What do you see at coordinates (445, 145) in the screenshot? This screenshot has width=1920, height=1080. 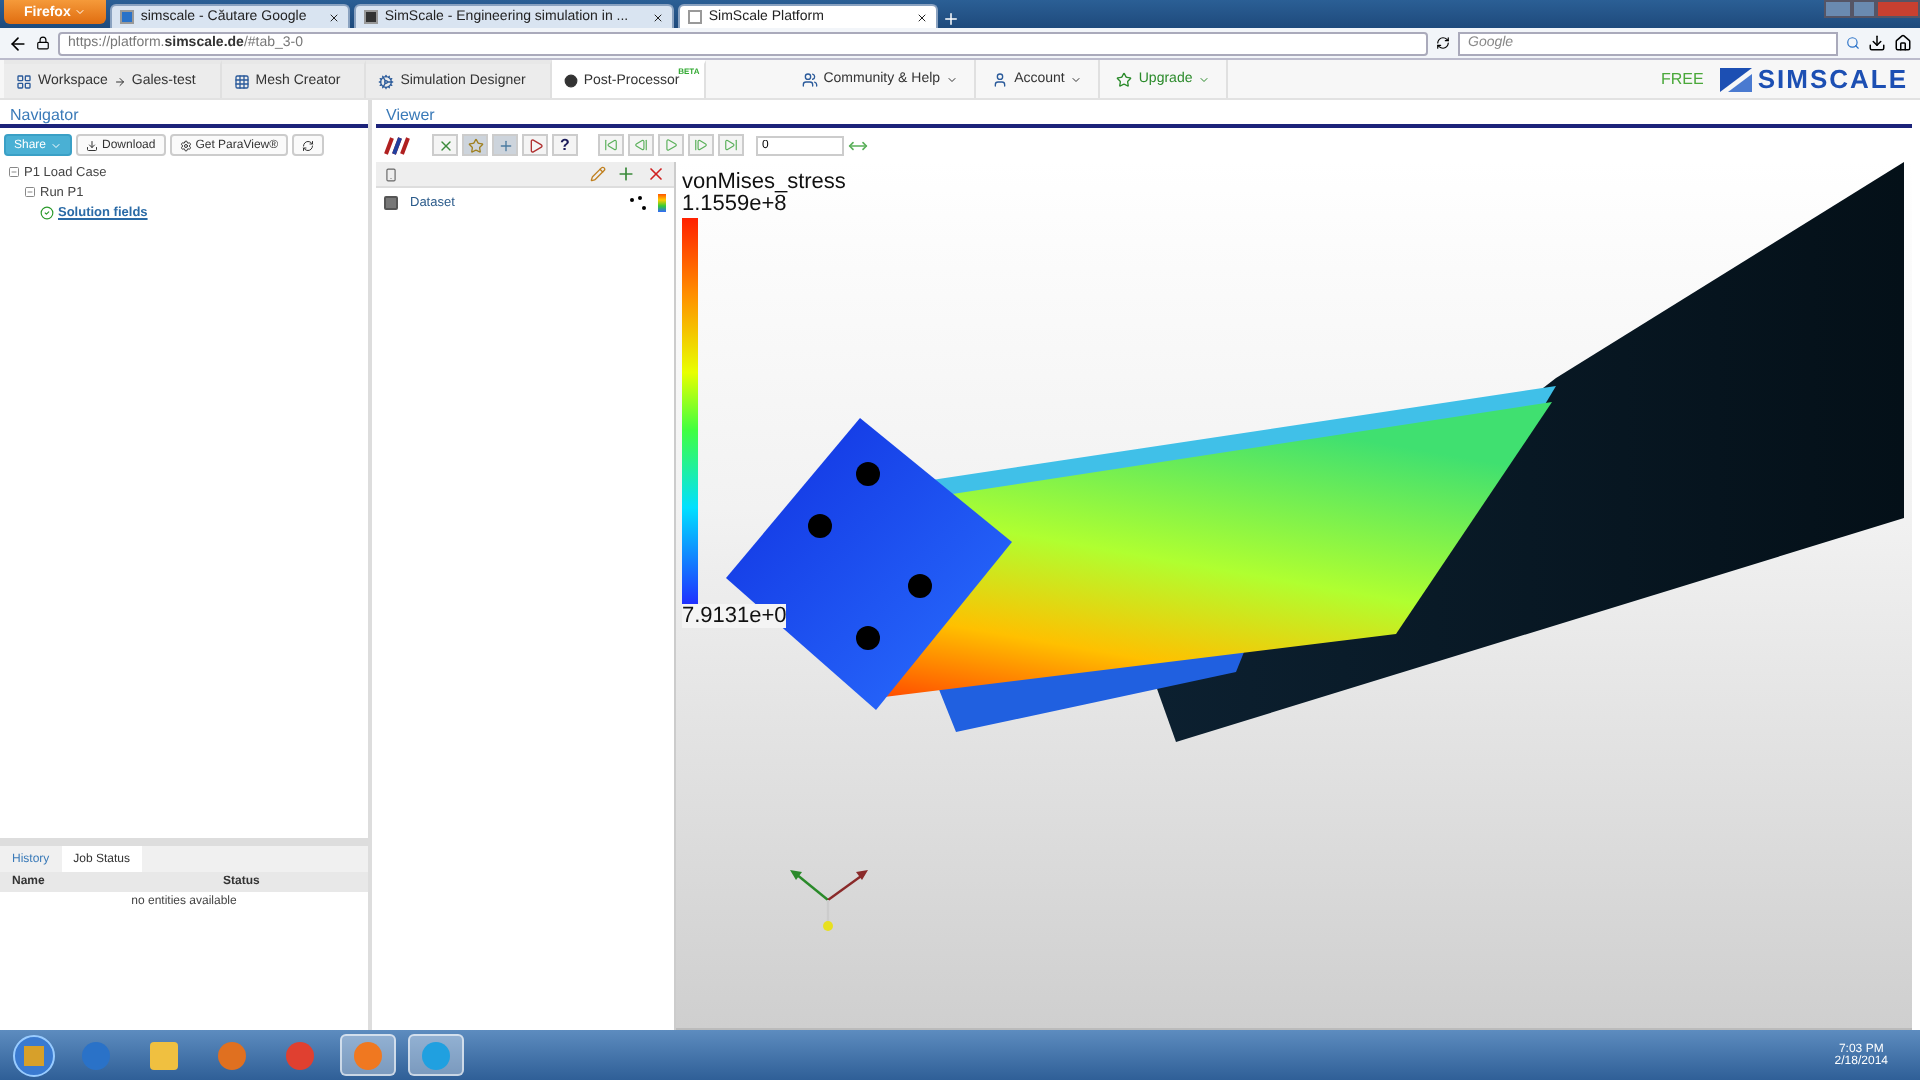 I see `cross-icon` at bounding box center [445, 145].